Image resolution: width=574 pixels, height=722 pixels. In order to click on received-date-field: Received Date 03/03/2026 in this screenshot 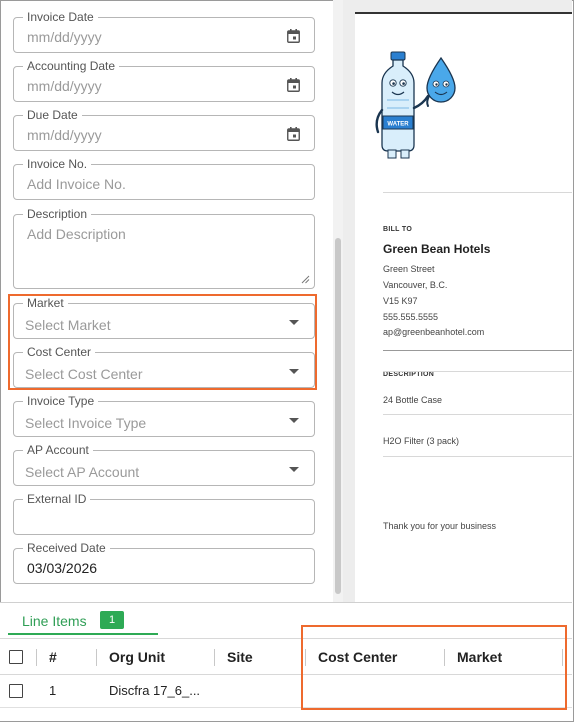, I will do `click(164, 562)`.